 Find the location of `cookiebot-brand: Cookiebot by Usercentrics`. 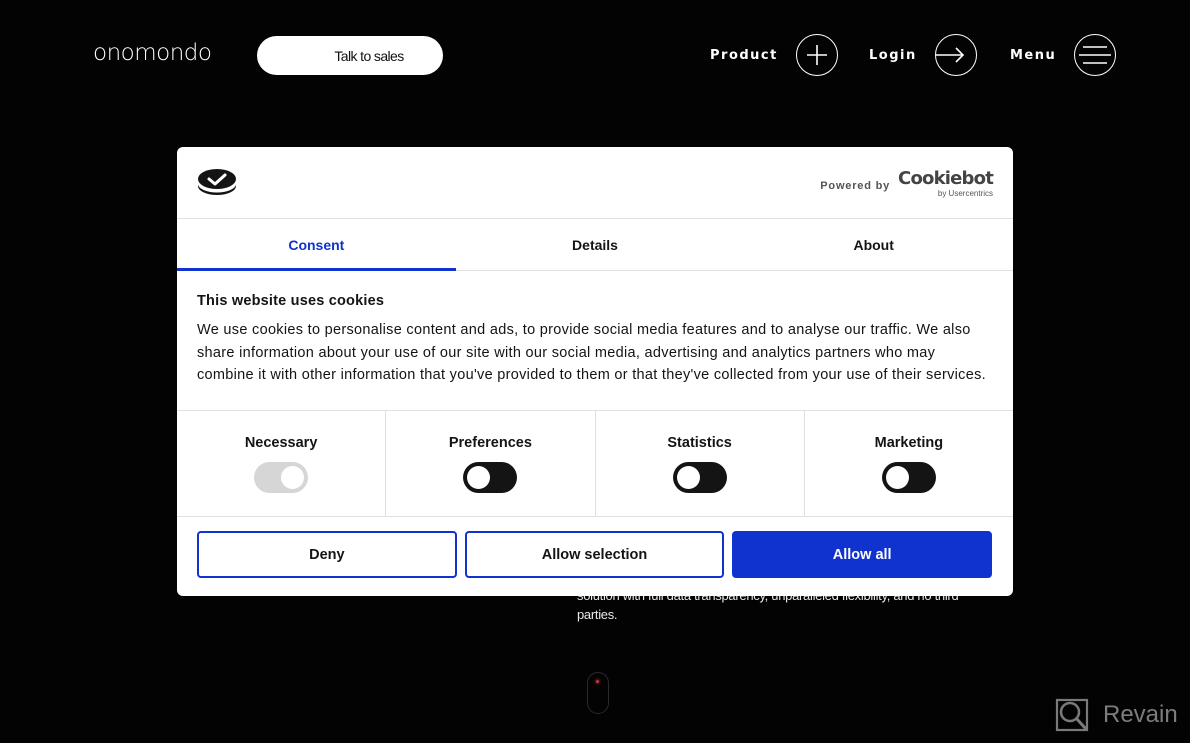

cookiebot-brand: Cookiebot by Usercentrics is located at coordinates (946, 183).